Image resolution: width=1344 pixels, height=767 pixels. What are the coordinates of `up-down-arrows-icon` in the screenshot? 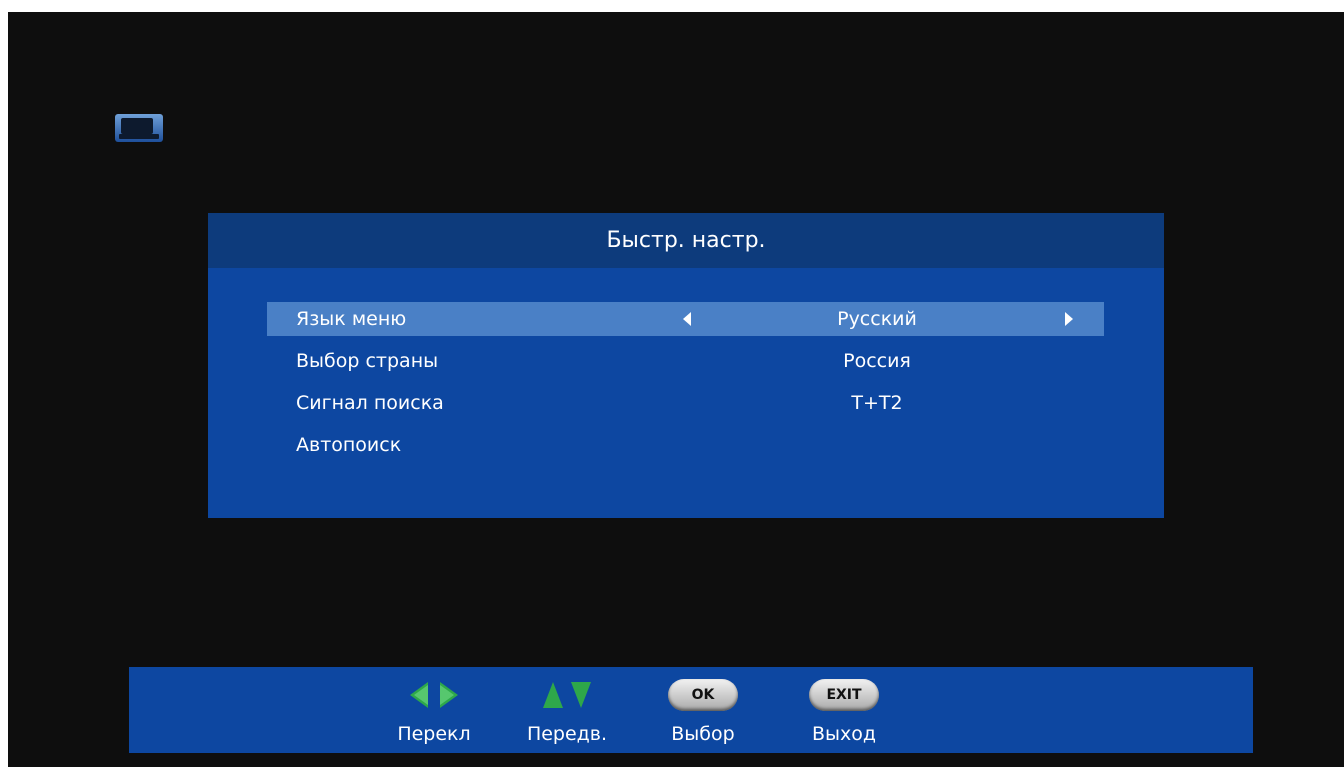 It's located at (567, 695).